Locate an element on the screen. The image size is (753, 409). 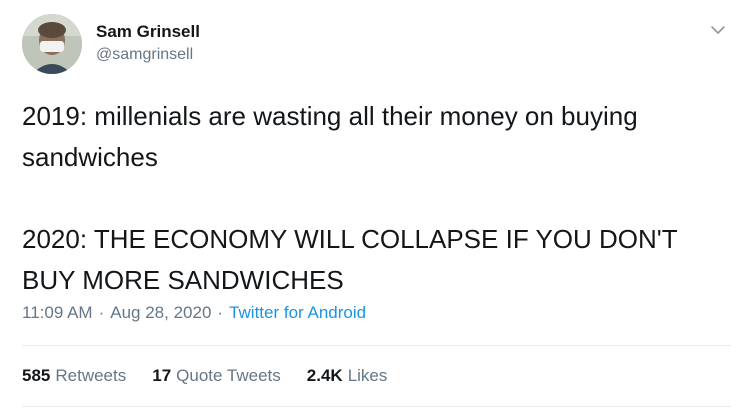
retweets-count: 585 is located at coordinates (36, 375).